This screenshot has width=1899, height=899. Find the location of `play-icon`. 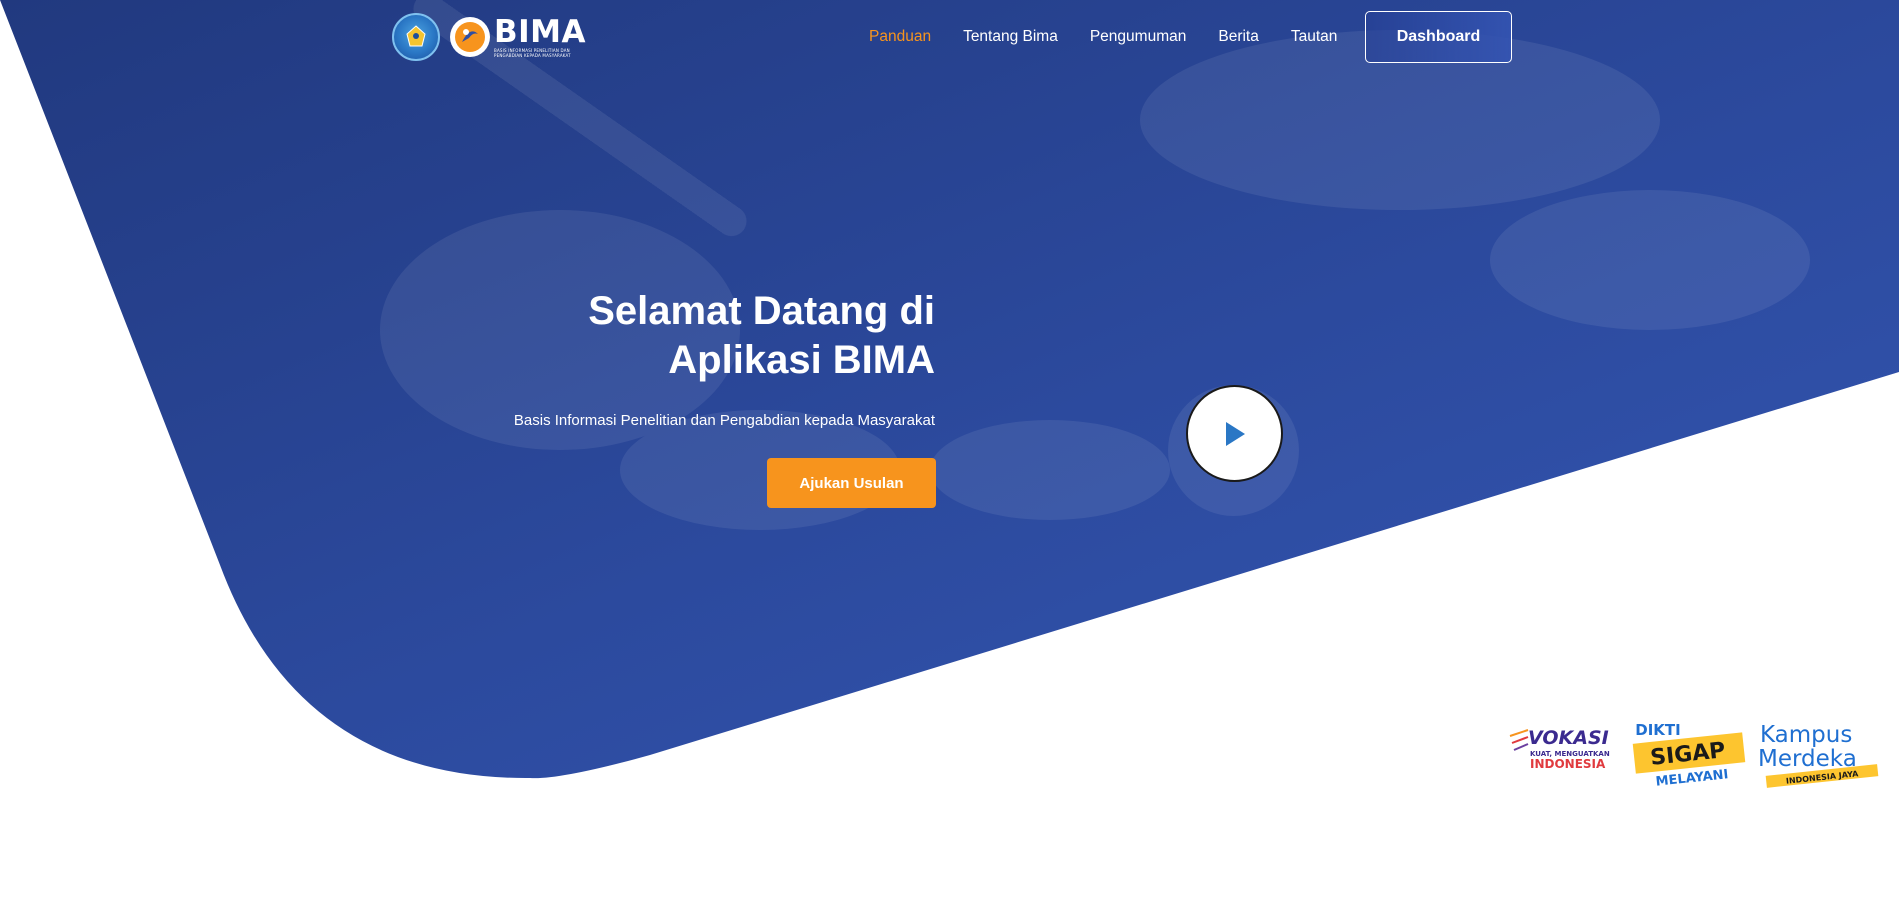

play-icon is located at coordinates (1235, 433).